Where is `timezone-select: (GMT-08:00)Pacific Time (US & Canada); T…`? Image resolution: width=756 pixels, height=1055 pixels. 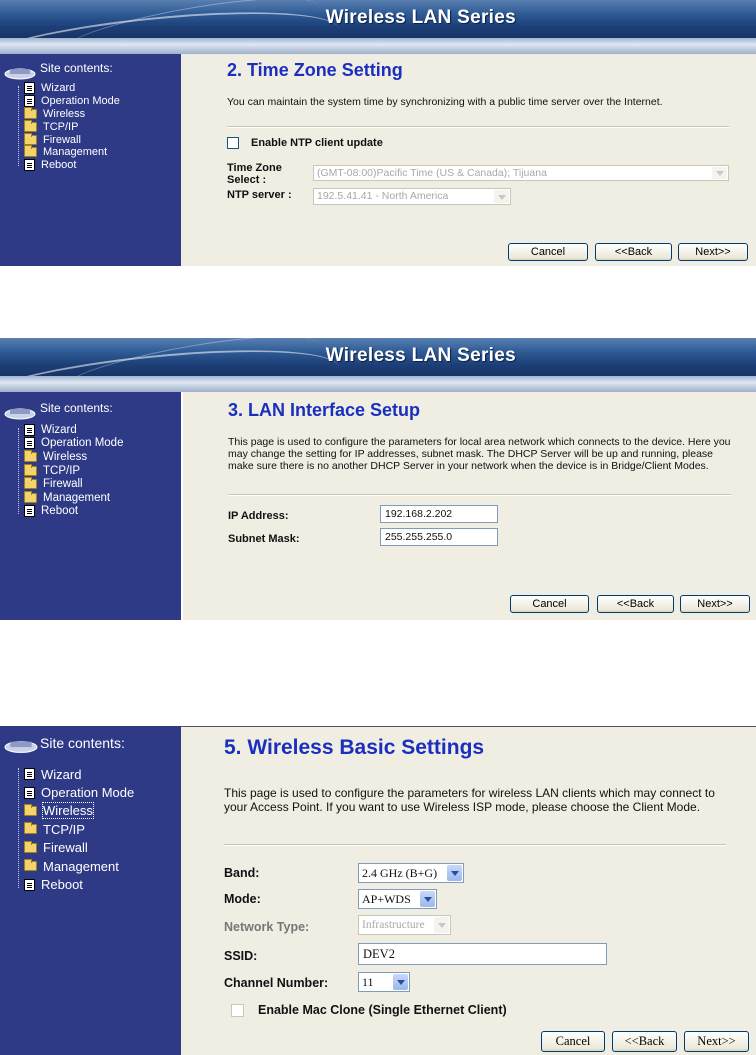 timezone-select: (GMT-08:00)Pacific Time (US & Canada); T… is located at coordinates (521, 173).